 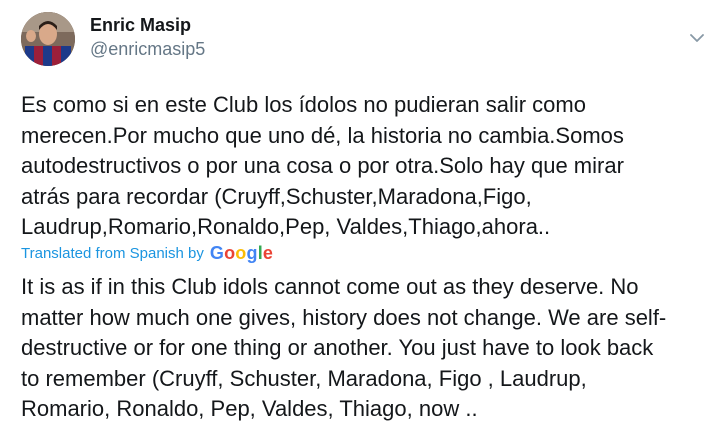 I want to click on translation-attribution: Translated from Spanish by Google, so click(x=147, y=253).